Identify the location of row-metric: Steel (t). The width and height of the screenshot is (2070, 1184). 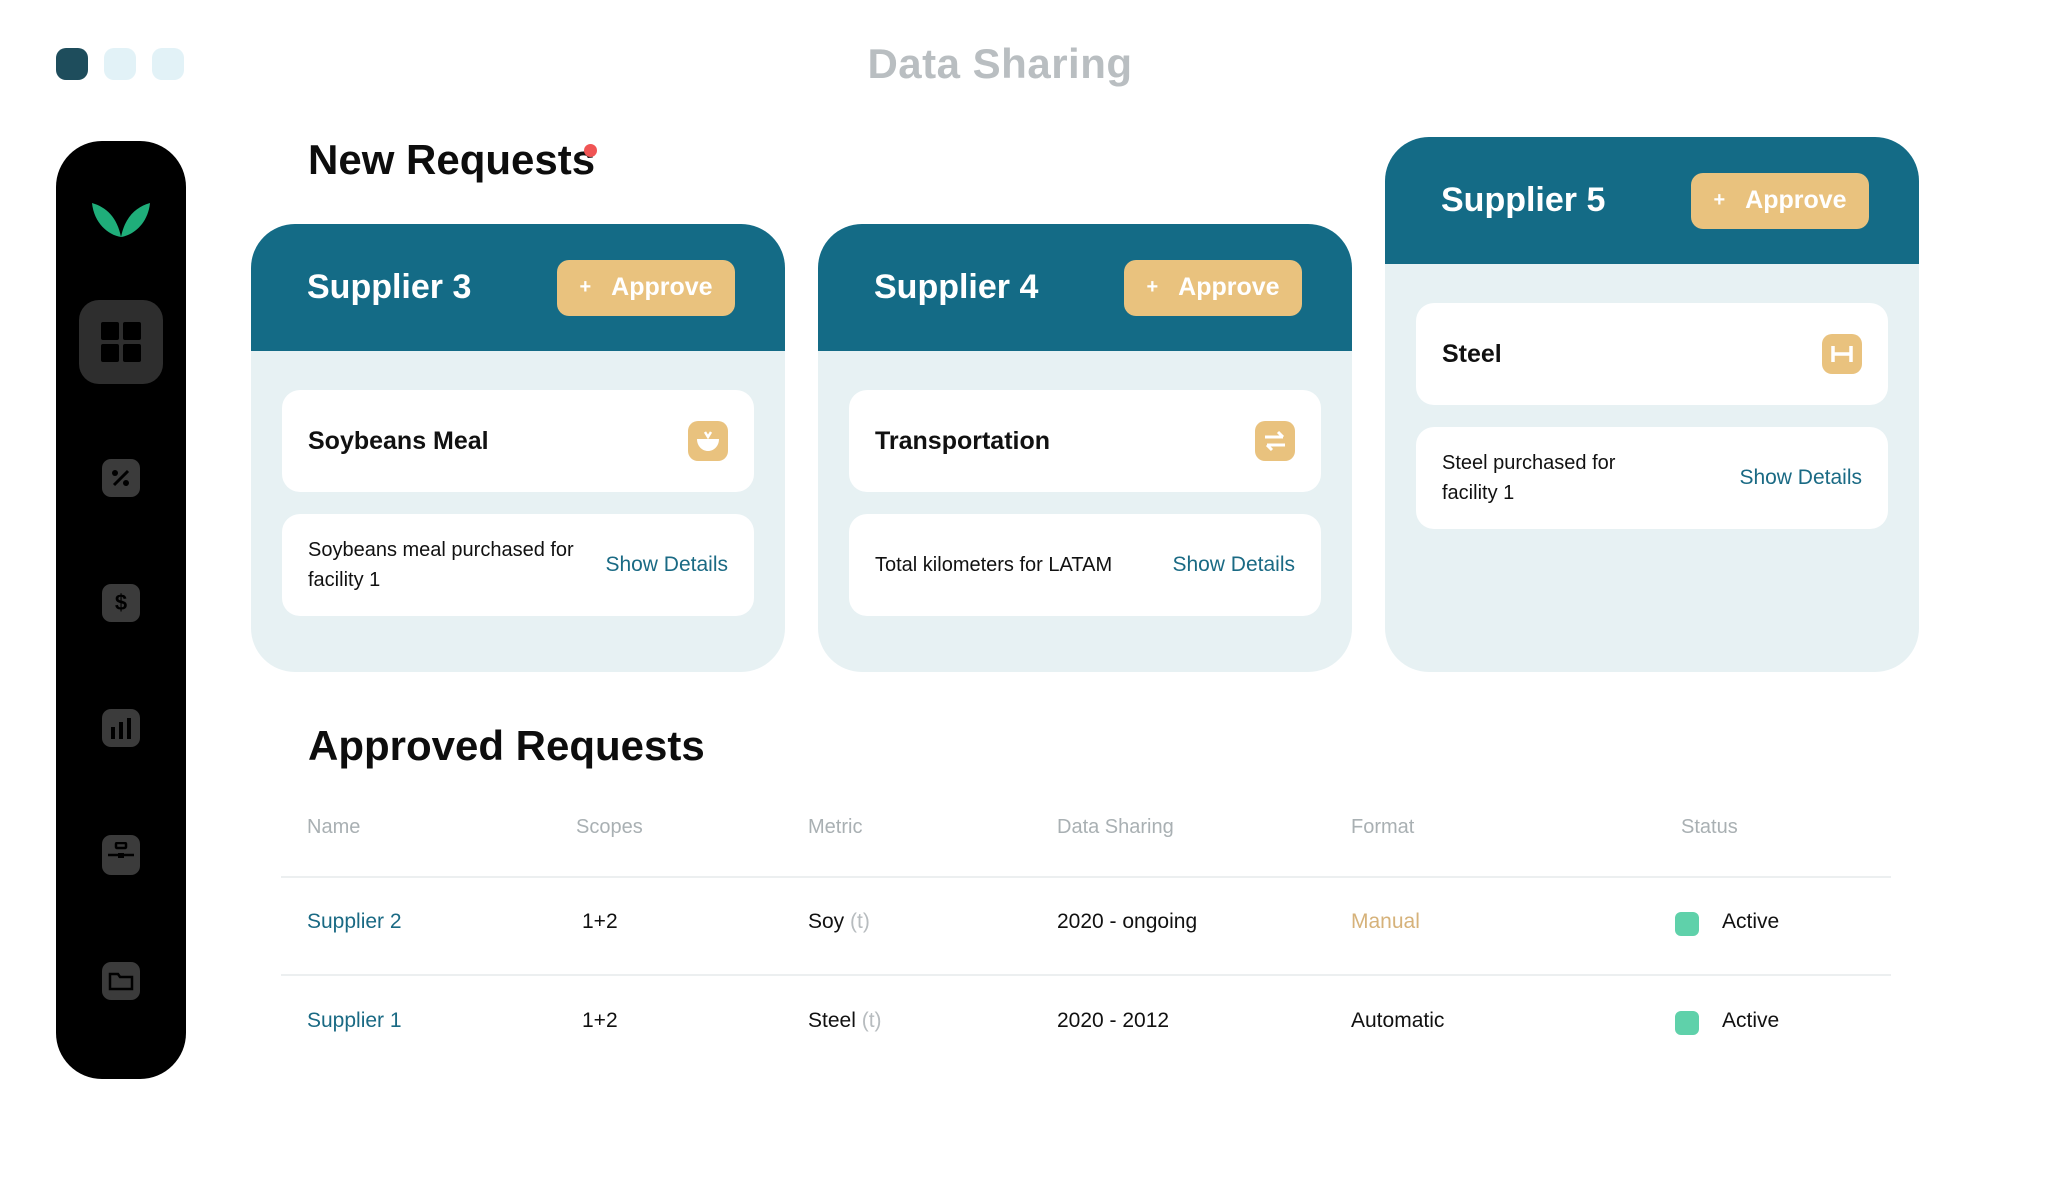
(845, 1020).